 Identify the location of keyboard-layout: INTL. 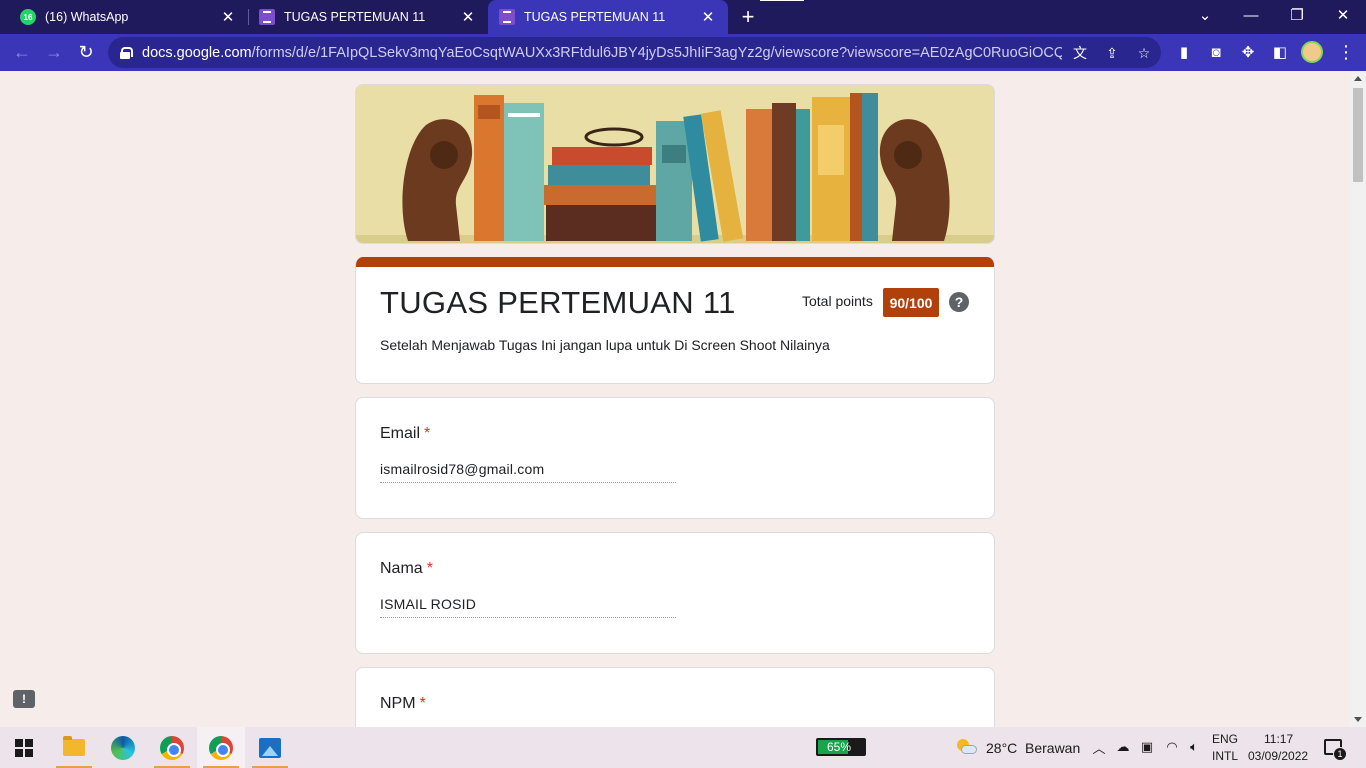
(1225, 756).